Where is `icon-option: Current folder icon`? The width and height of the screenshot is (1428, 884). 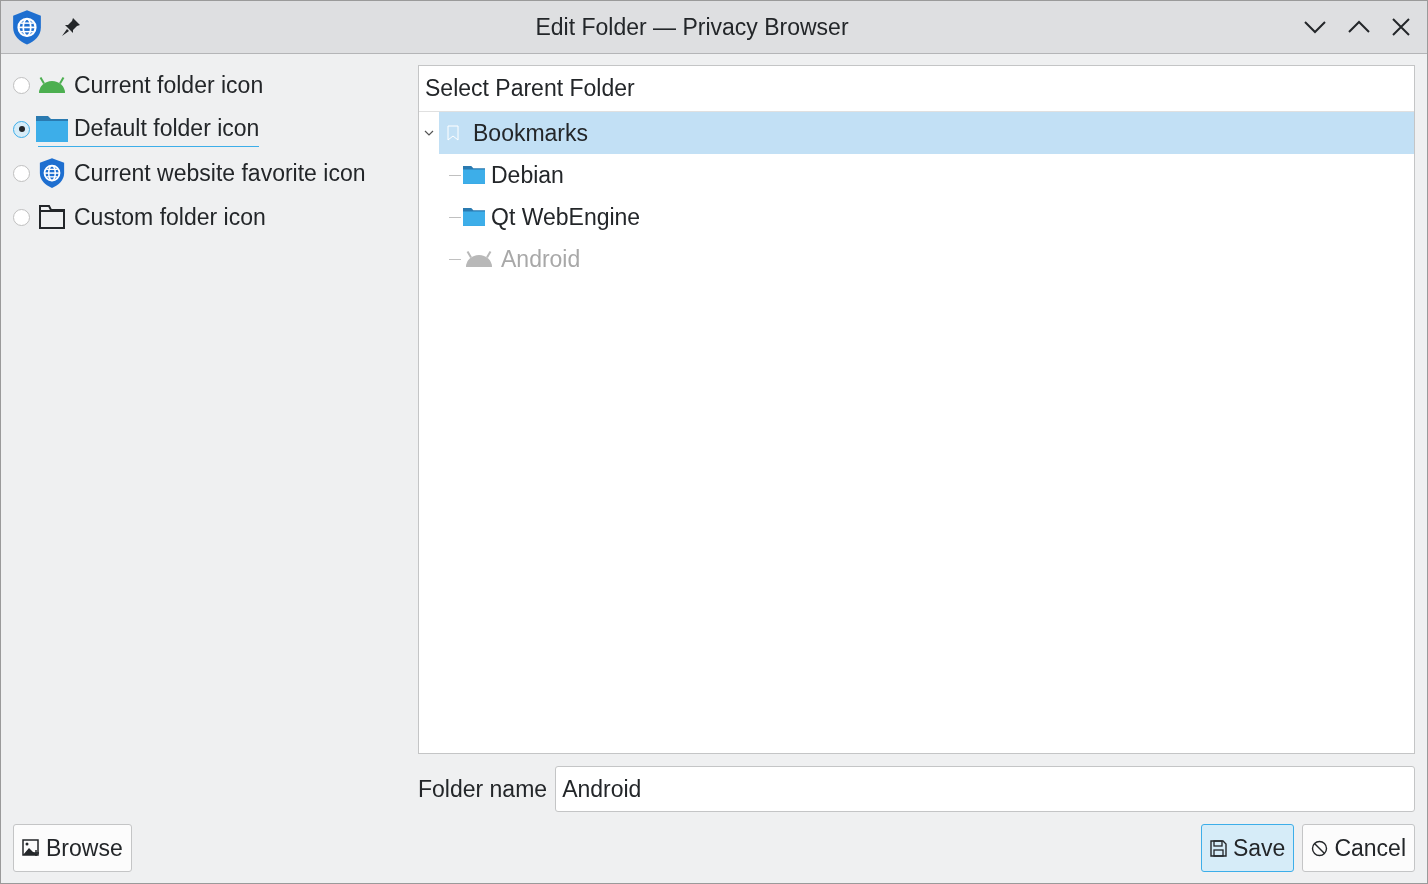
icon-option: Current folder icon is located at coordinates (215, 85).